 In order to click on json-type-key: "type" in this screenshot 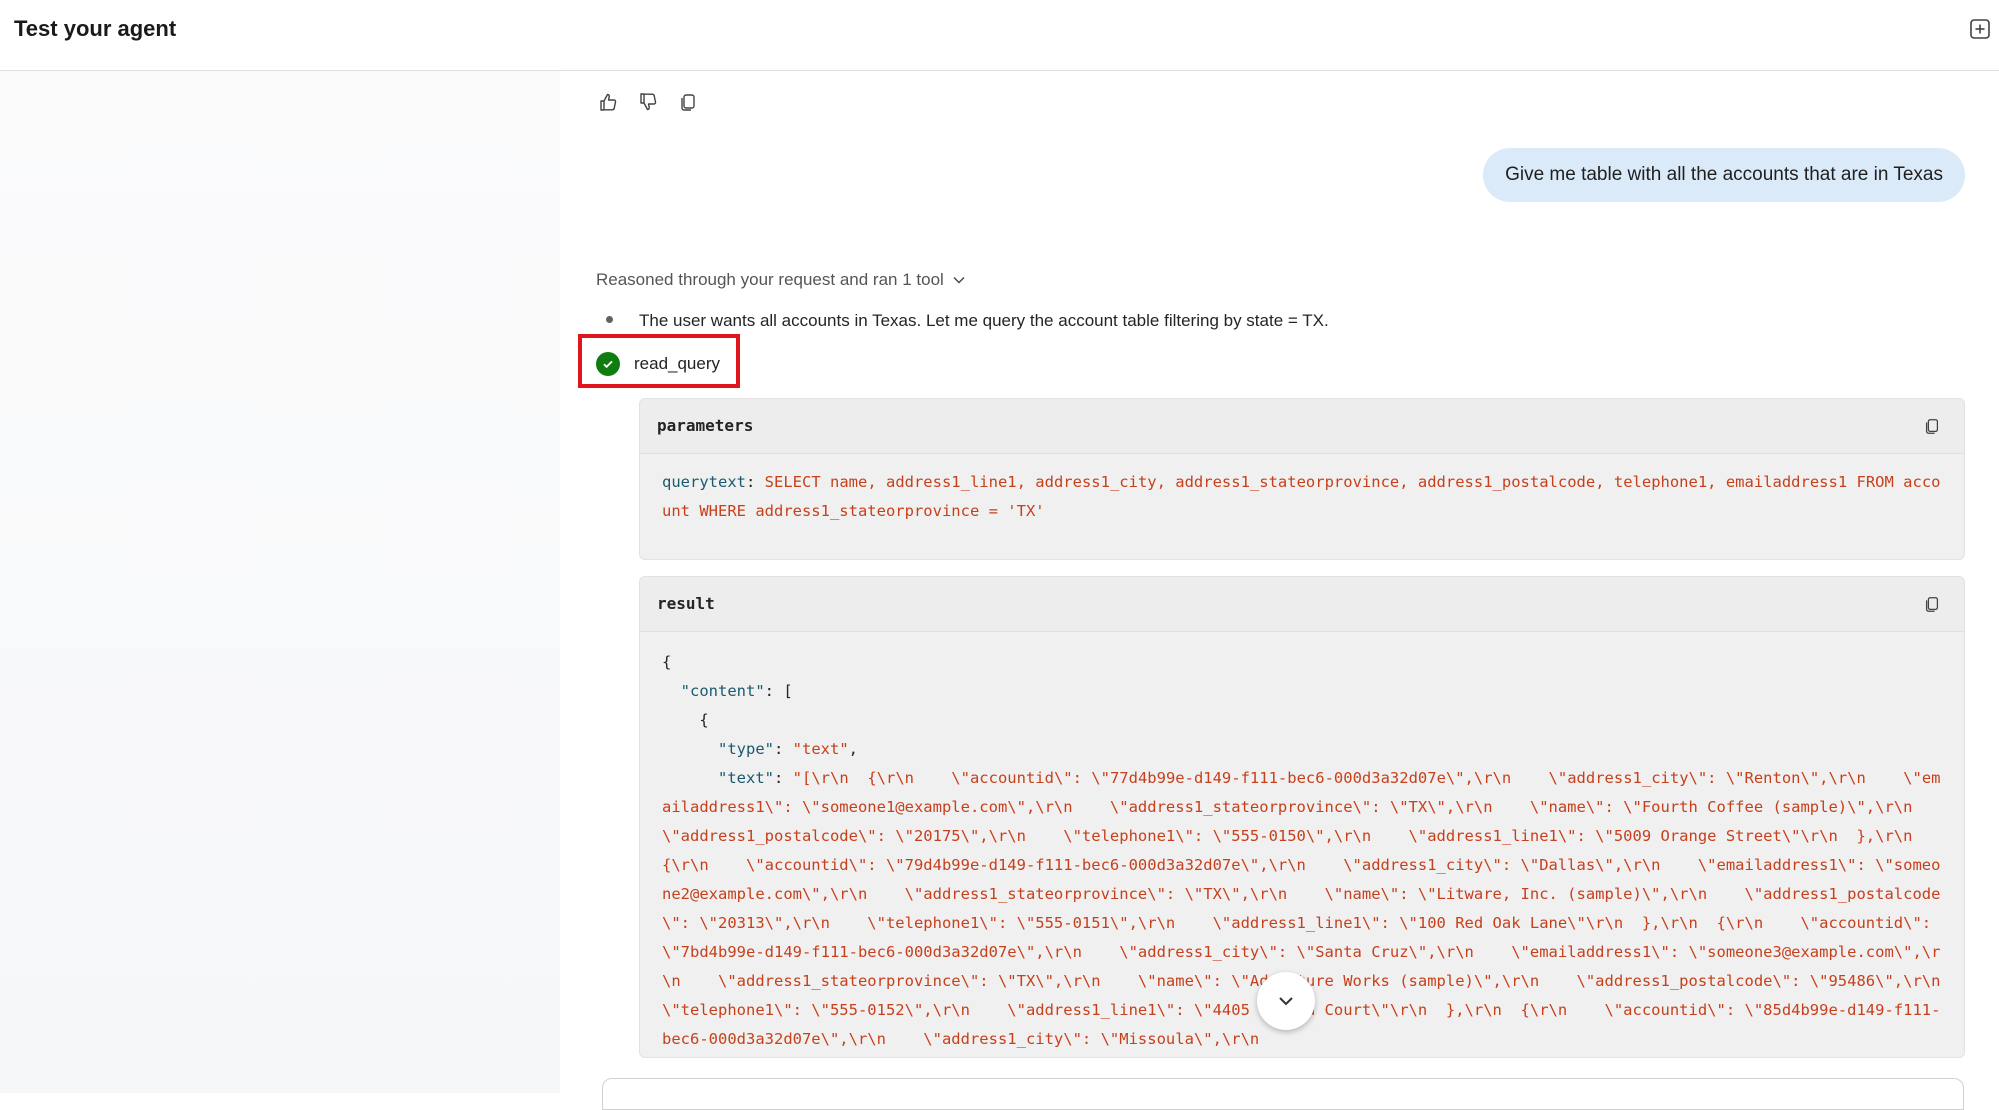, I will do `click(746, 749)`.